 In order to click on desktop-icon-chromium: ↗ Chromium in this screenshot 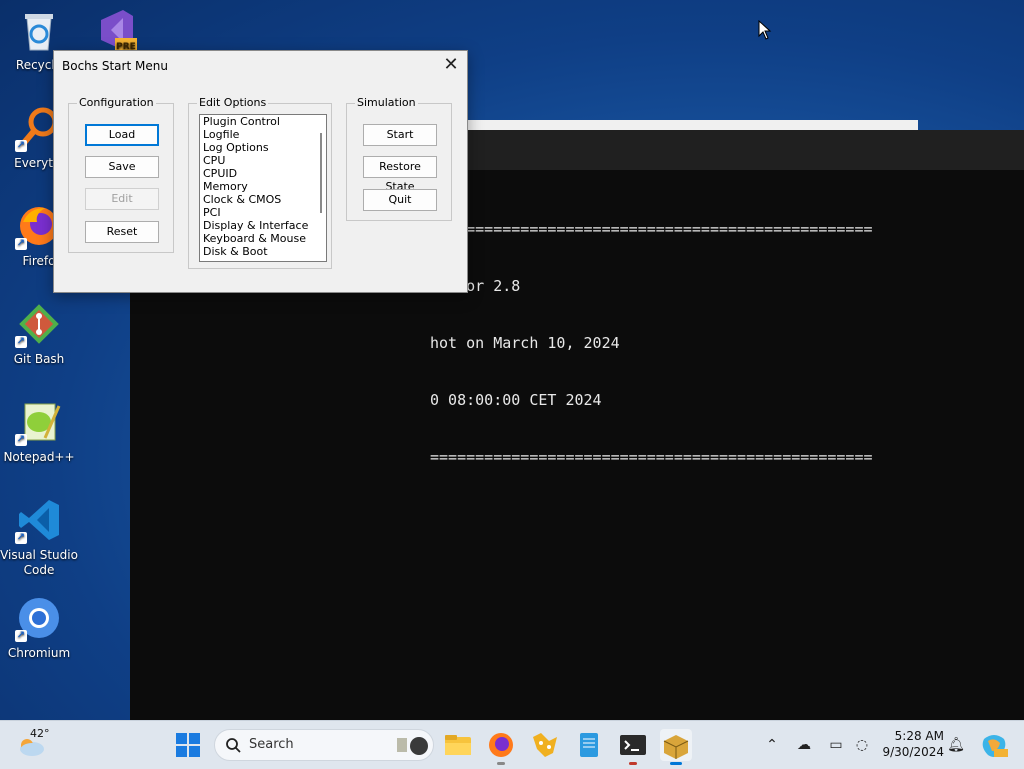, I will do `click(39, 627)`.